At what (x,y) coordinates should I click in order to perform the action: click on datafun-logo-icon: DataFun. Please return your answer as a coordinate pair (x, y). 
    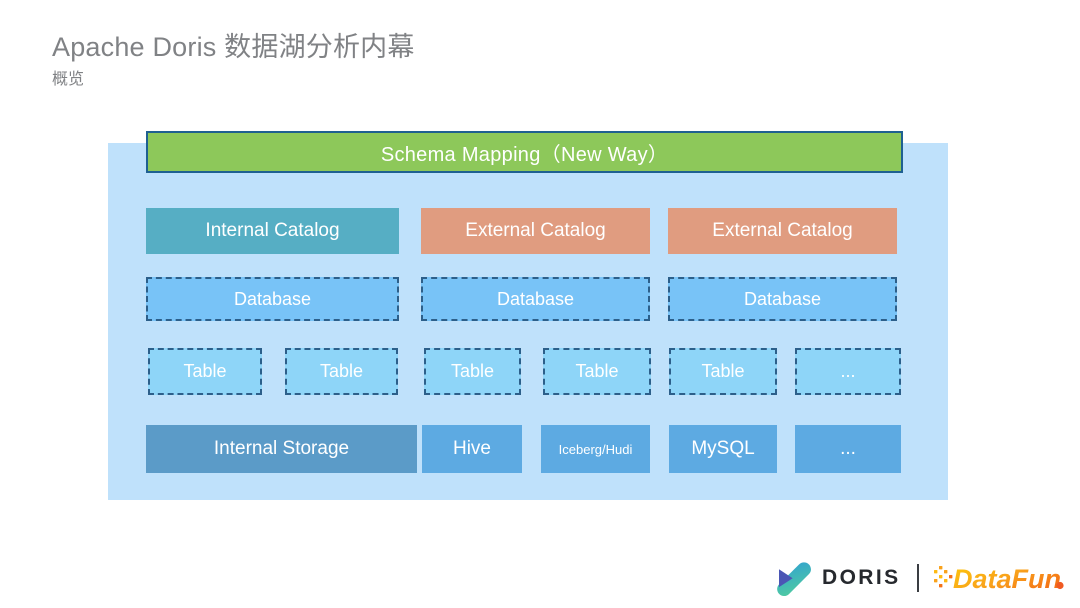
    Looking at the image, I should click on (998, 579).